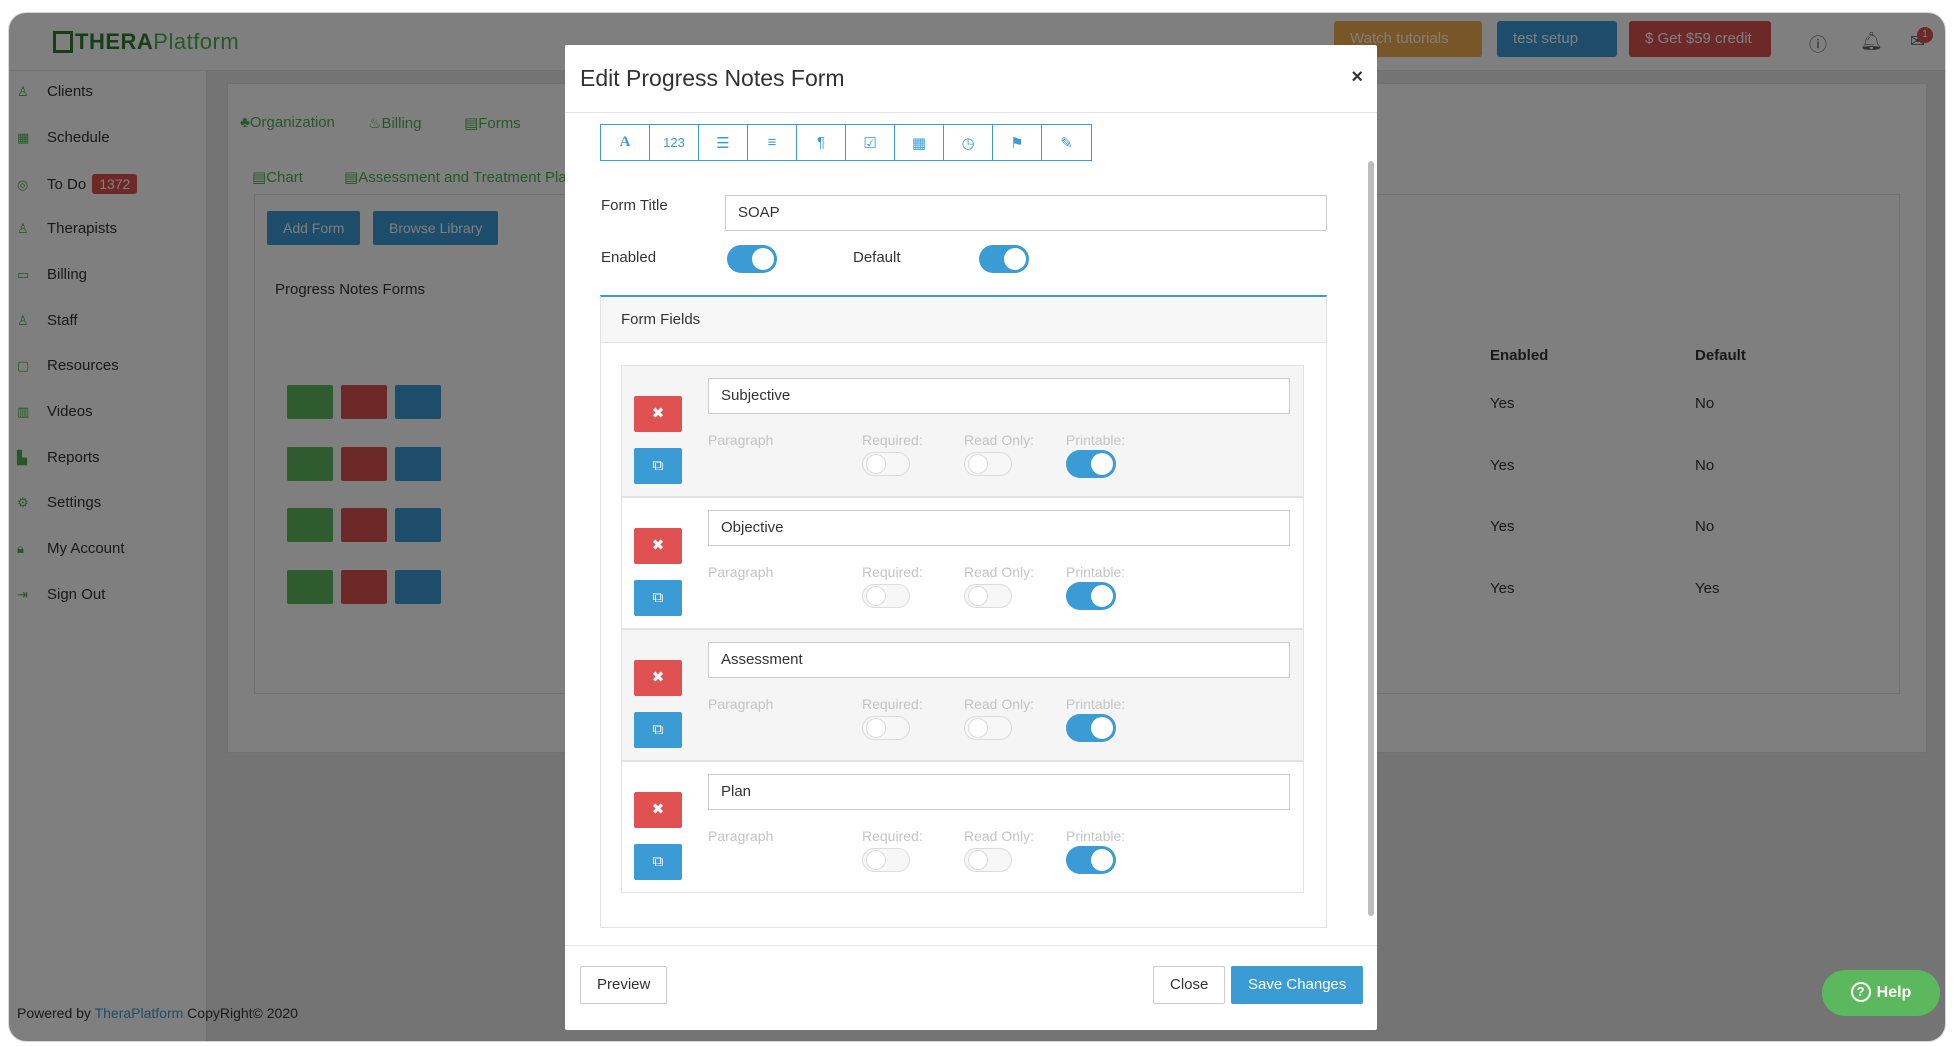  What do you see at coordinates (1026, 213) in the screenshot?
I see `form-title-input: SOAP` at bounding box center [1026, 213].